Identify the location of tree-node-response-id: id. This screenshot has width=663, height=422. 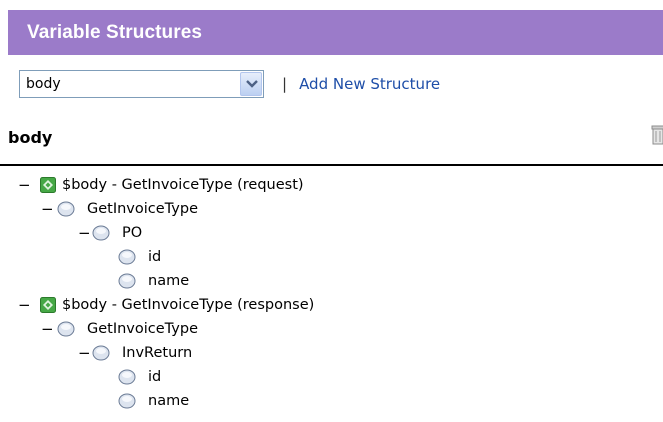
(139, 377).